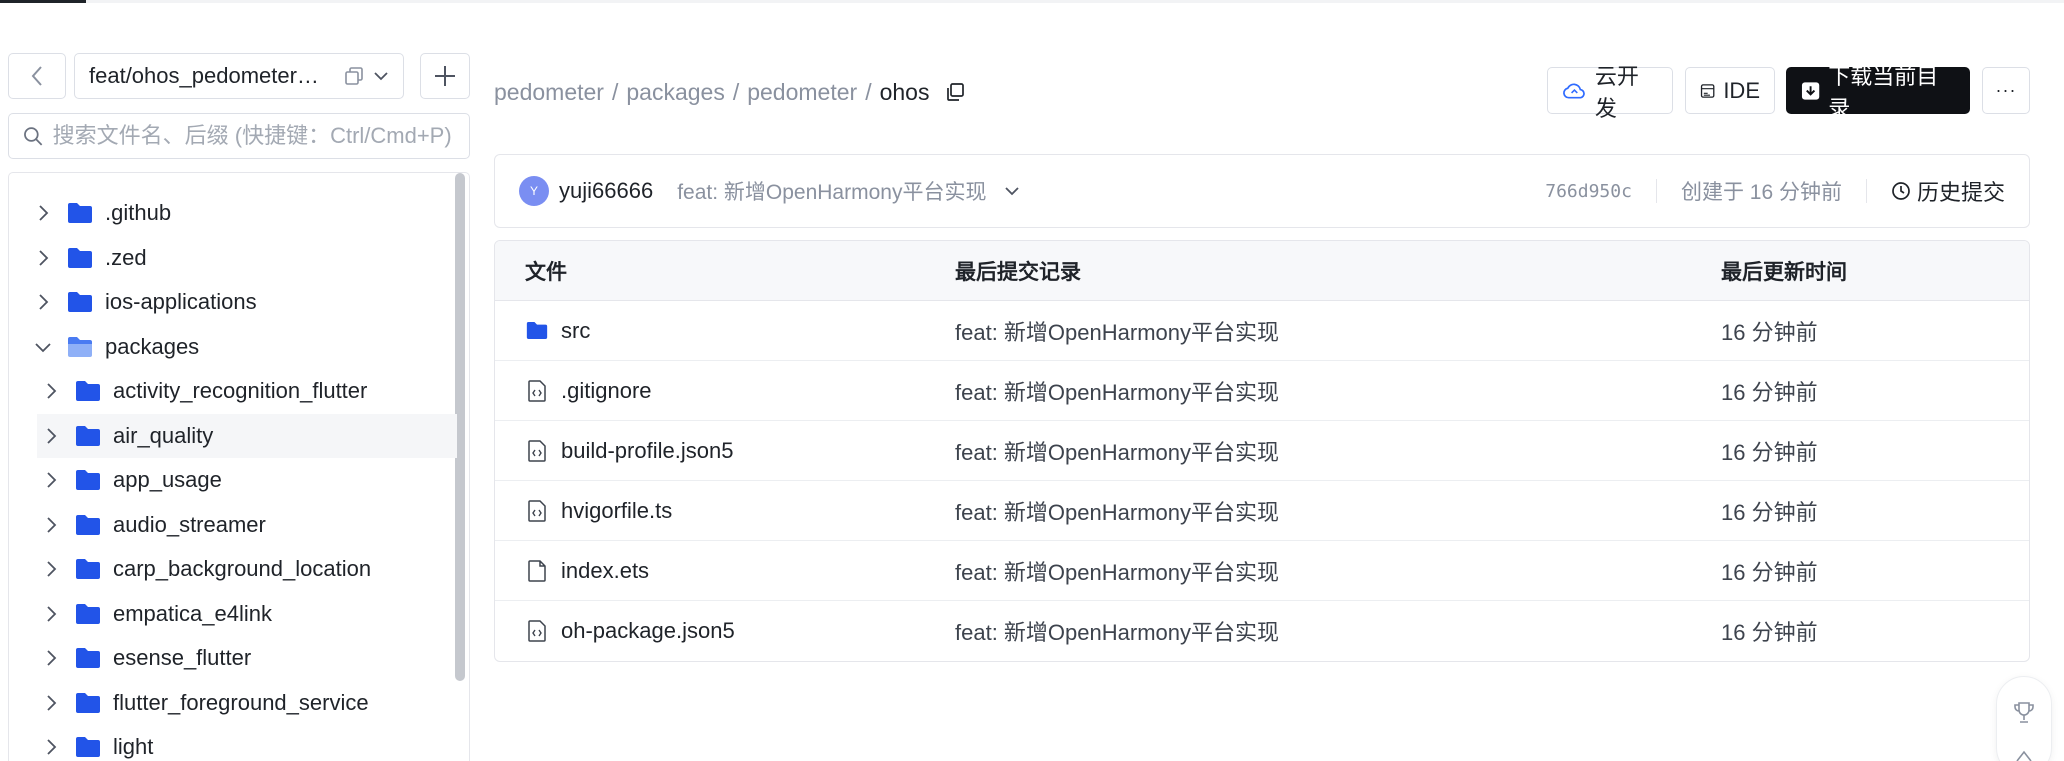  Describe the element at coordinates (239, 258) in the screenshot. I see `tree-item: .zed` at that location.